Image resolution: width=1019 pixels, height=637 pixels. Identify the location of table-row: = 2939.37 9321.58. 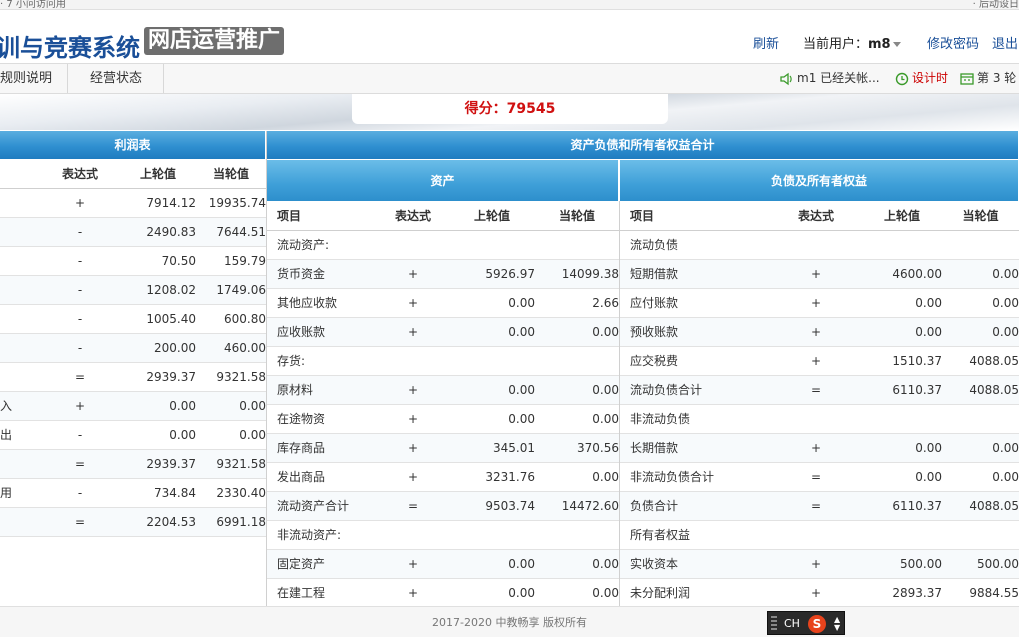
(133, 377).